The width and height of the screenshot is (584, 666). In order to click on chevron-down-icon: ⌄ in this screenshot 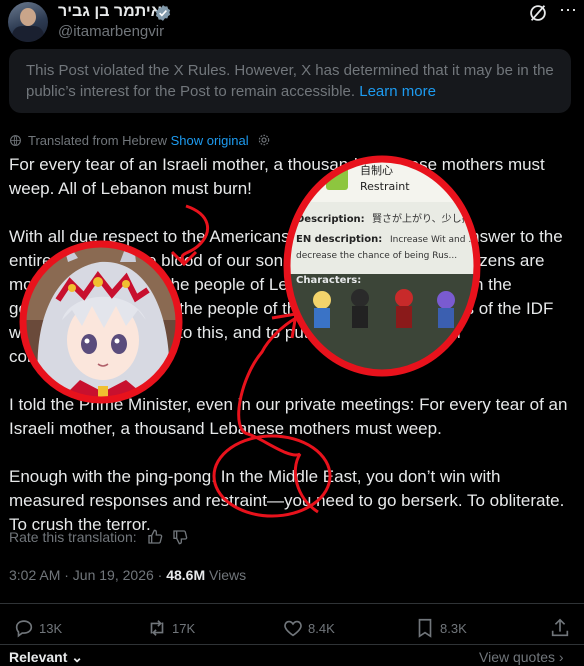, I will do `click(75, 657)`.